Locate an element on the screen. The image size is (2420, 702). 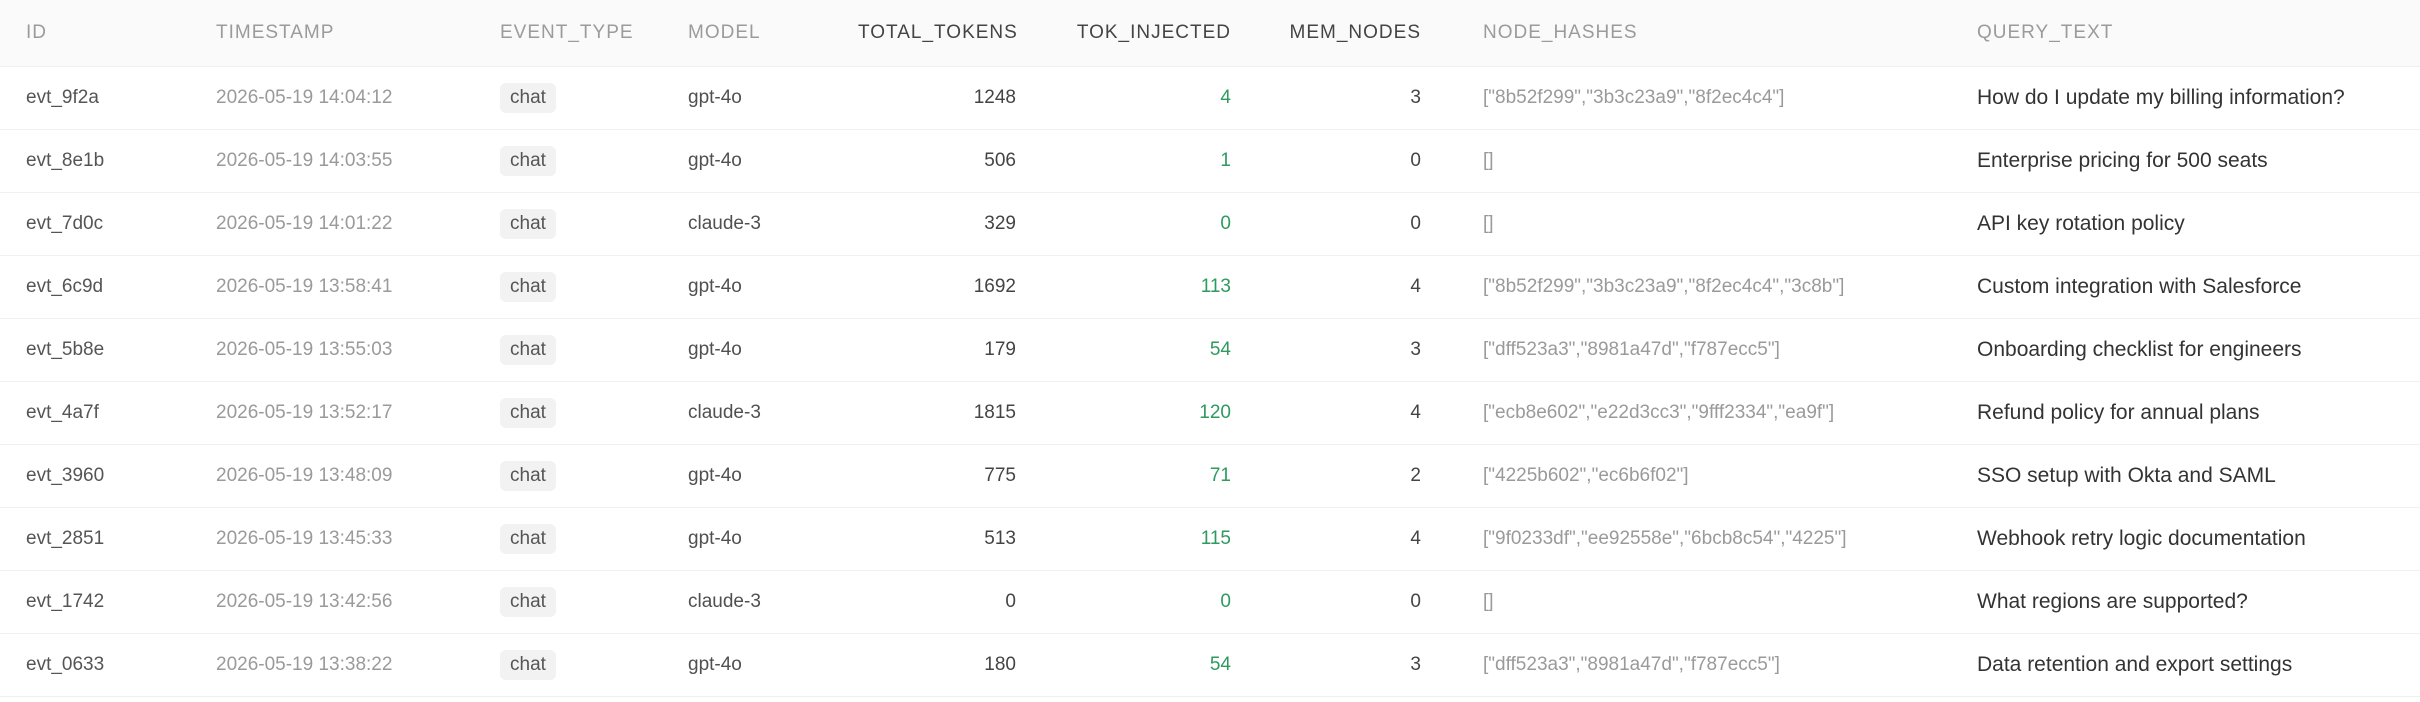
cell-timestamp: 2026-05-19 13:52:17 is located at coordinates (304, 412).